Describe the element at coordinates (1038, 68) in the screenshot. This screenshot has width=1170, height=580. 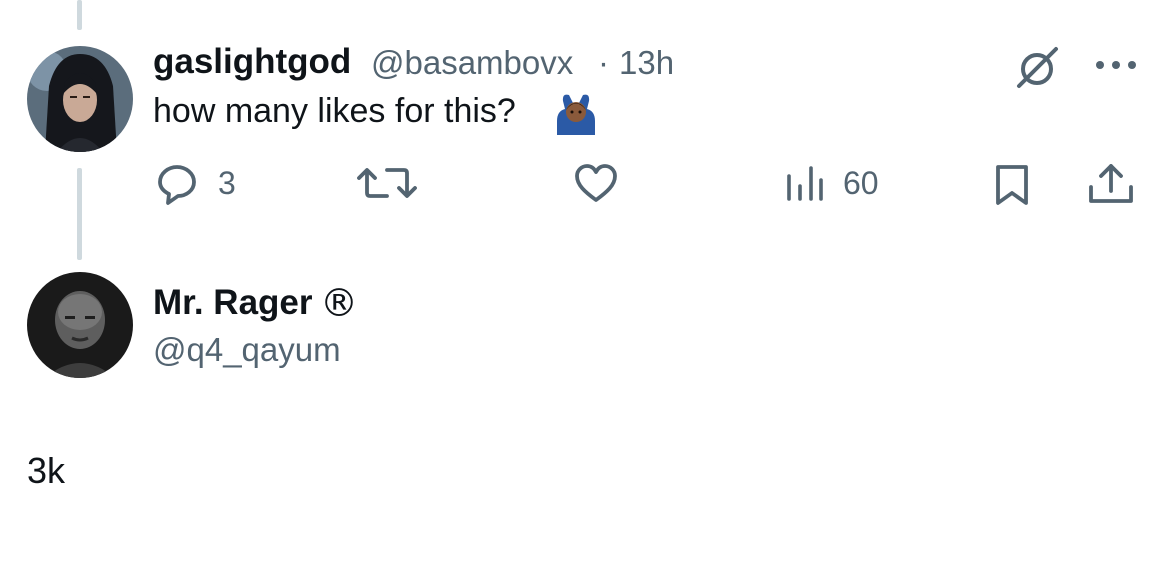
I see `grok-icon` at that location.